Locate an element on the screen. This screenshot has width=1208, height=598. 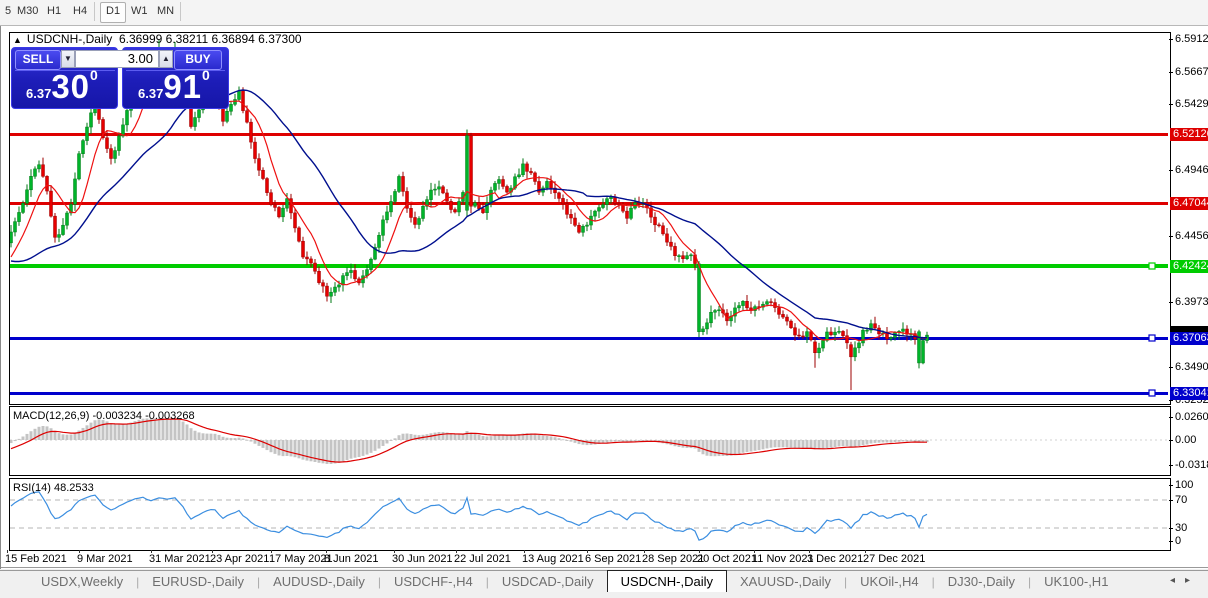
tab-scroll-right-icon: ▸ is located at coordinates (1192, 580).